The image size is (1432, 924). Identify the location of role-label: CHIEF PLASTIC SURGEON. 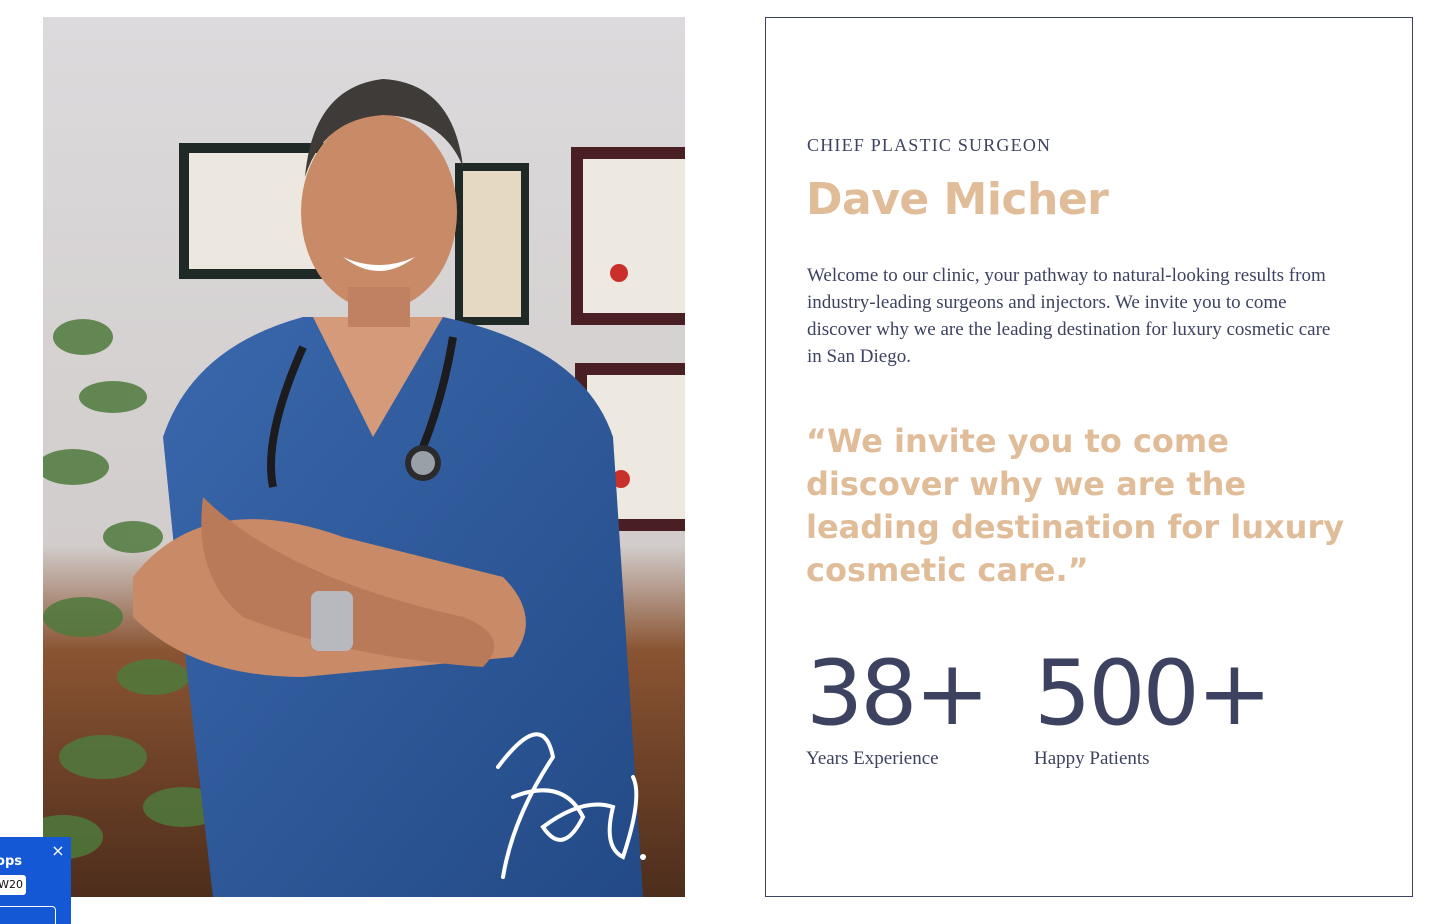
(929, 145).